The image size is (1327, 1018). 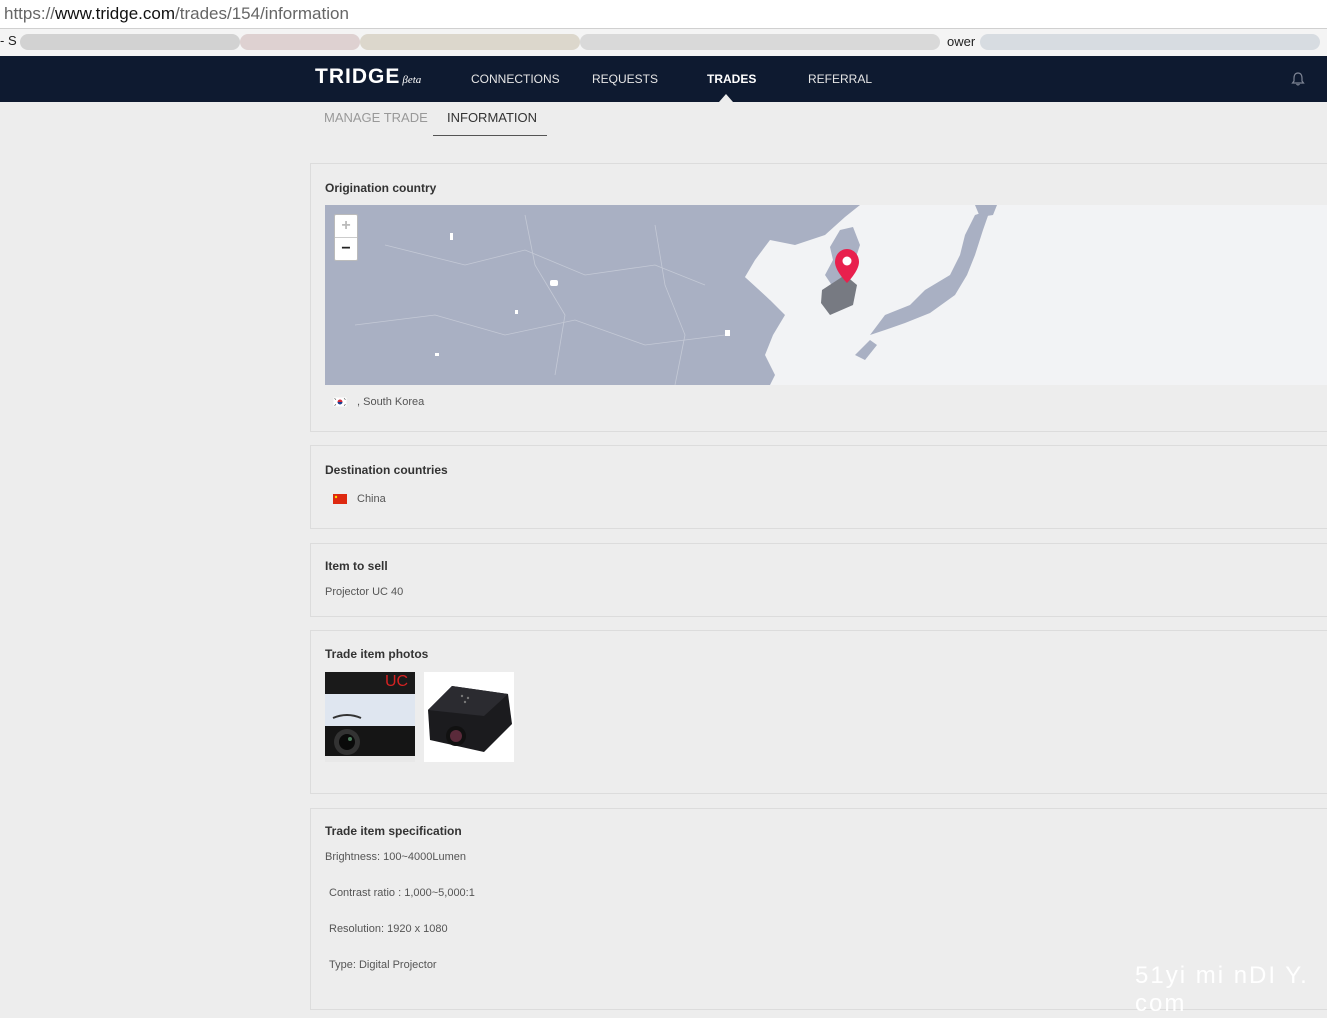 I want to click on photo-brand-text: UC, so click(x=396, y=681).